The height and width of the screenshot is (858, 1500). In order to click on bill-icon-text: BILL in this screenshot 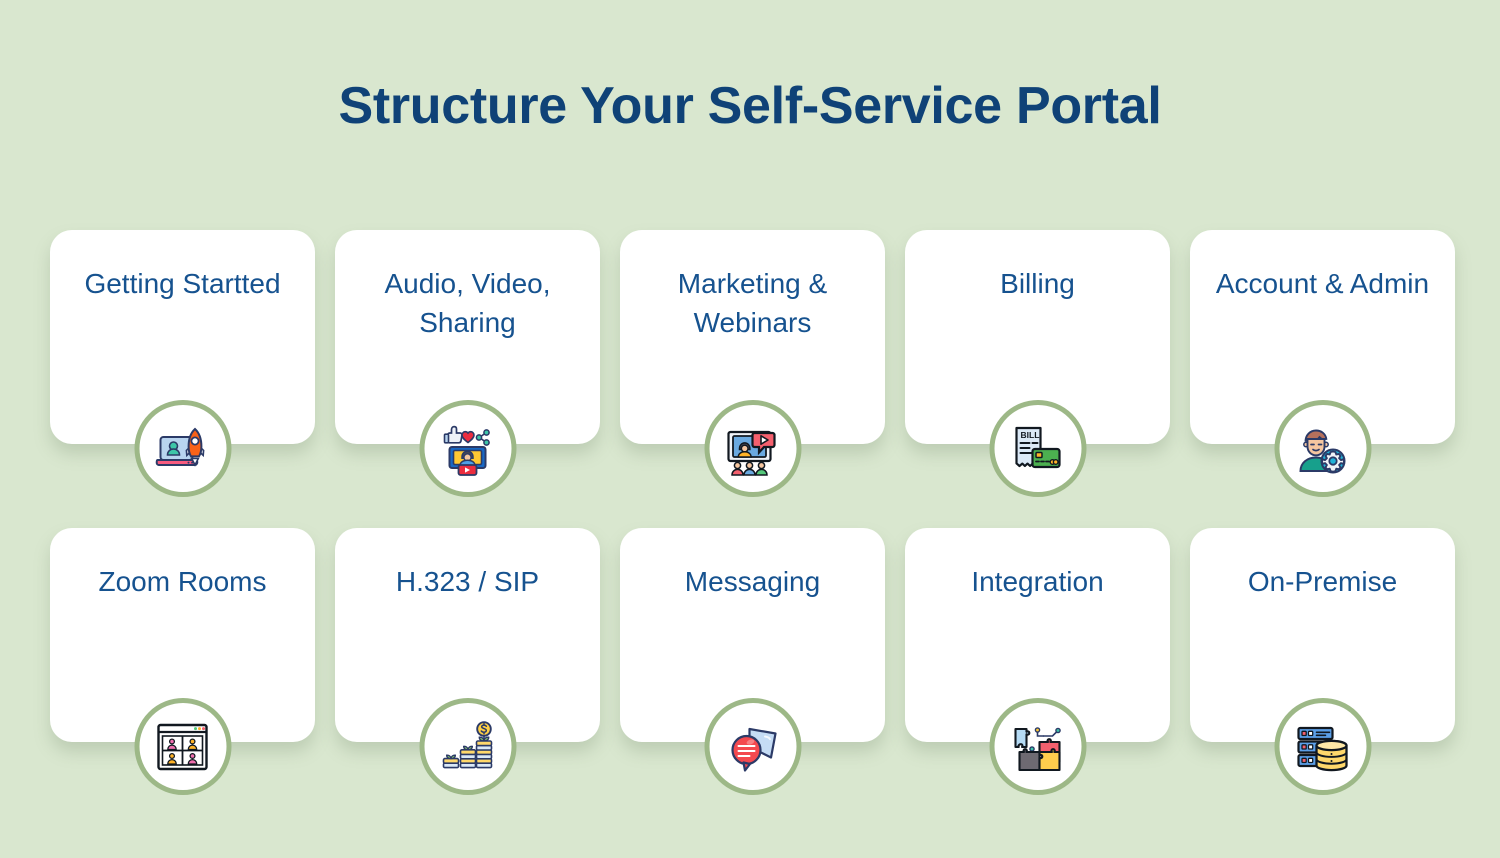, I will do `click(1030, 435)`.